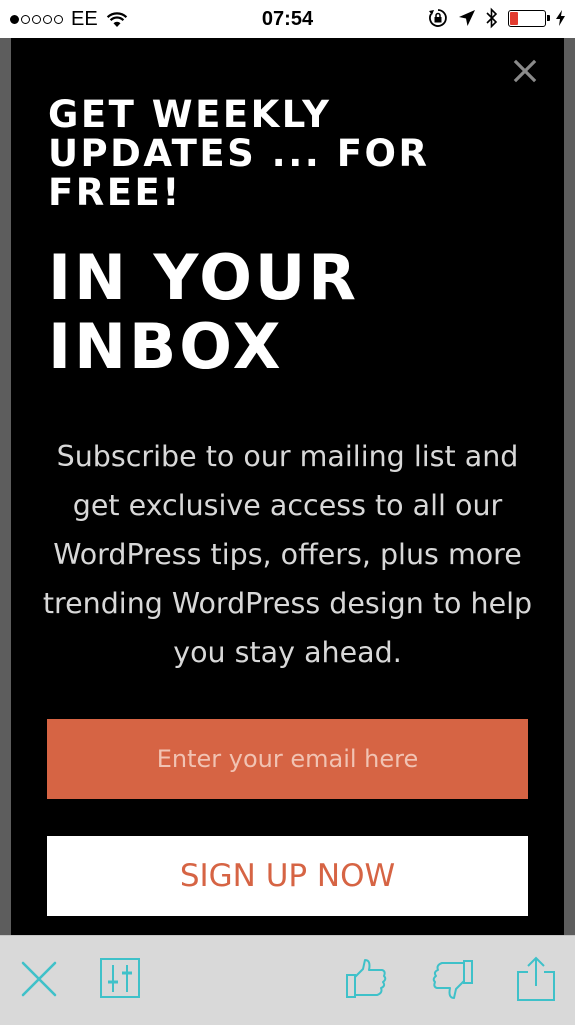 This screenshot has width=575, height=1025. What do you see at coordinates (569, 486) in the screenshot?
I see `background-page-right` at bounding box center [569, 486].